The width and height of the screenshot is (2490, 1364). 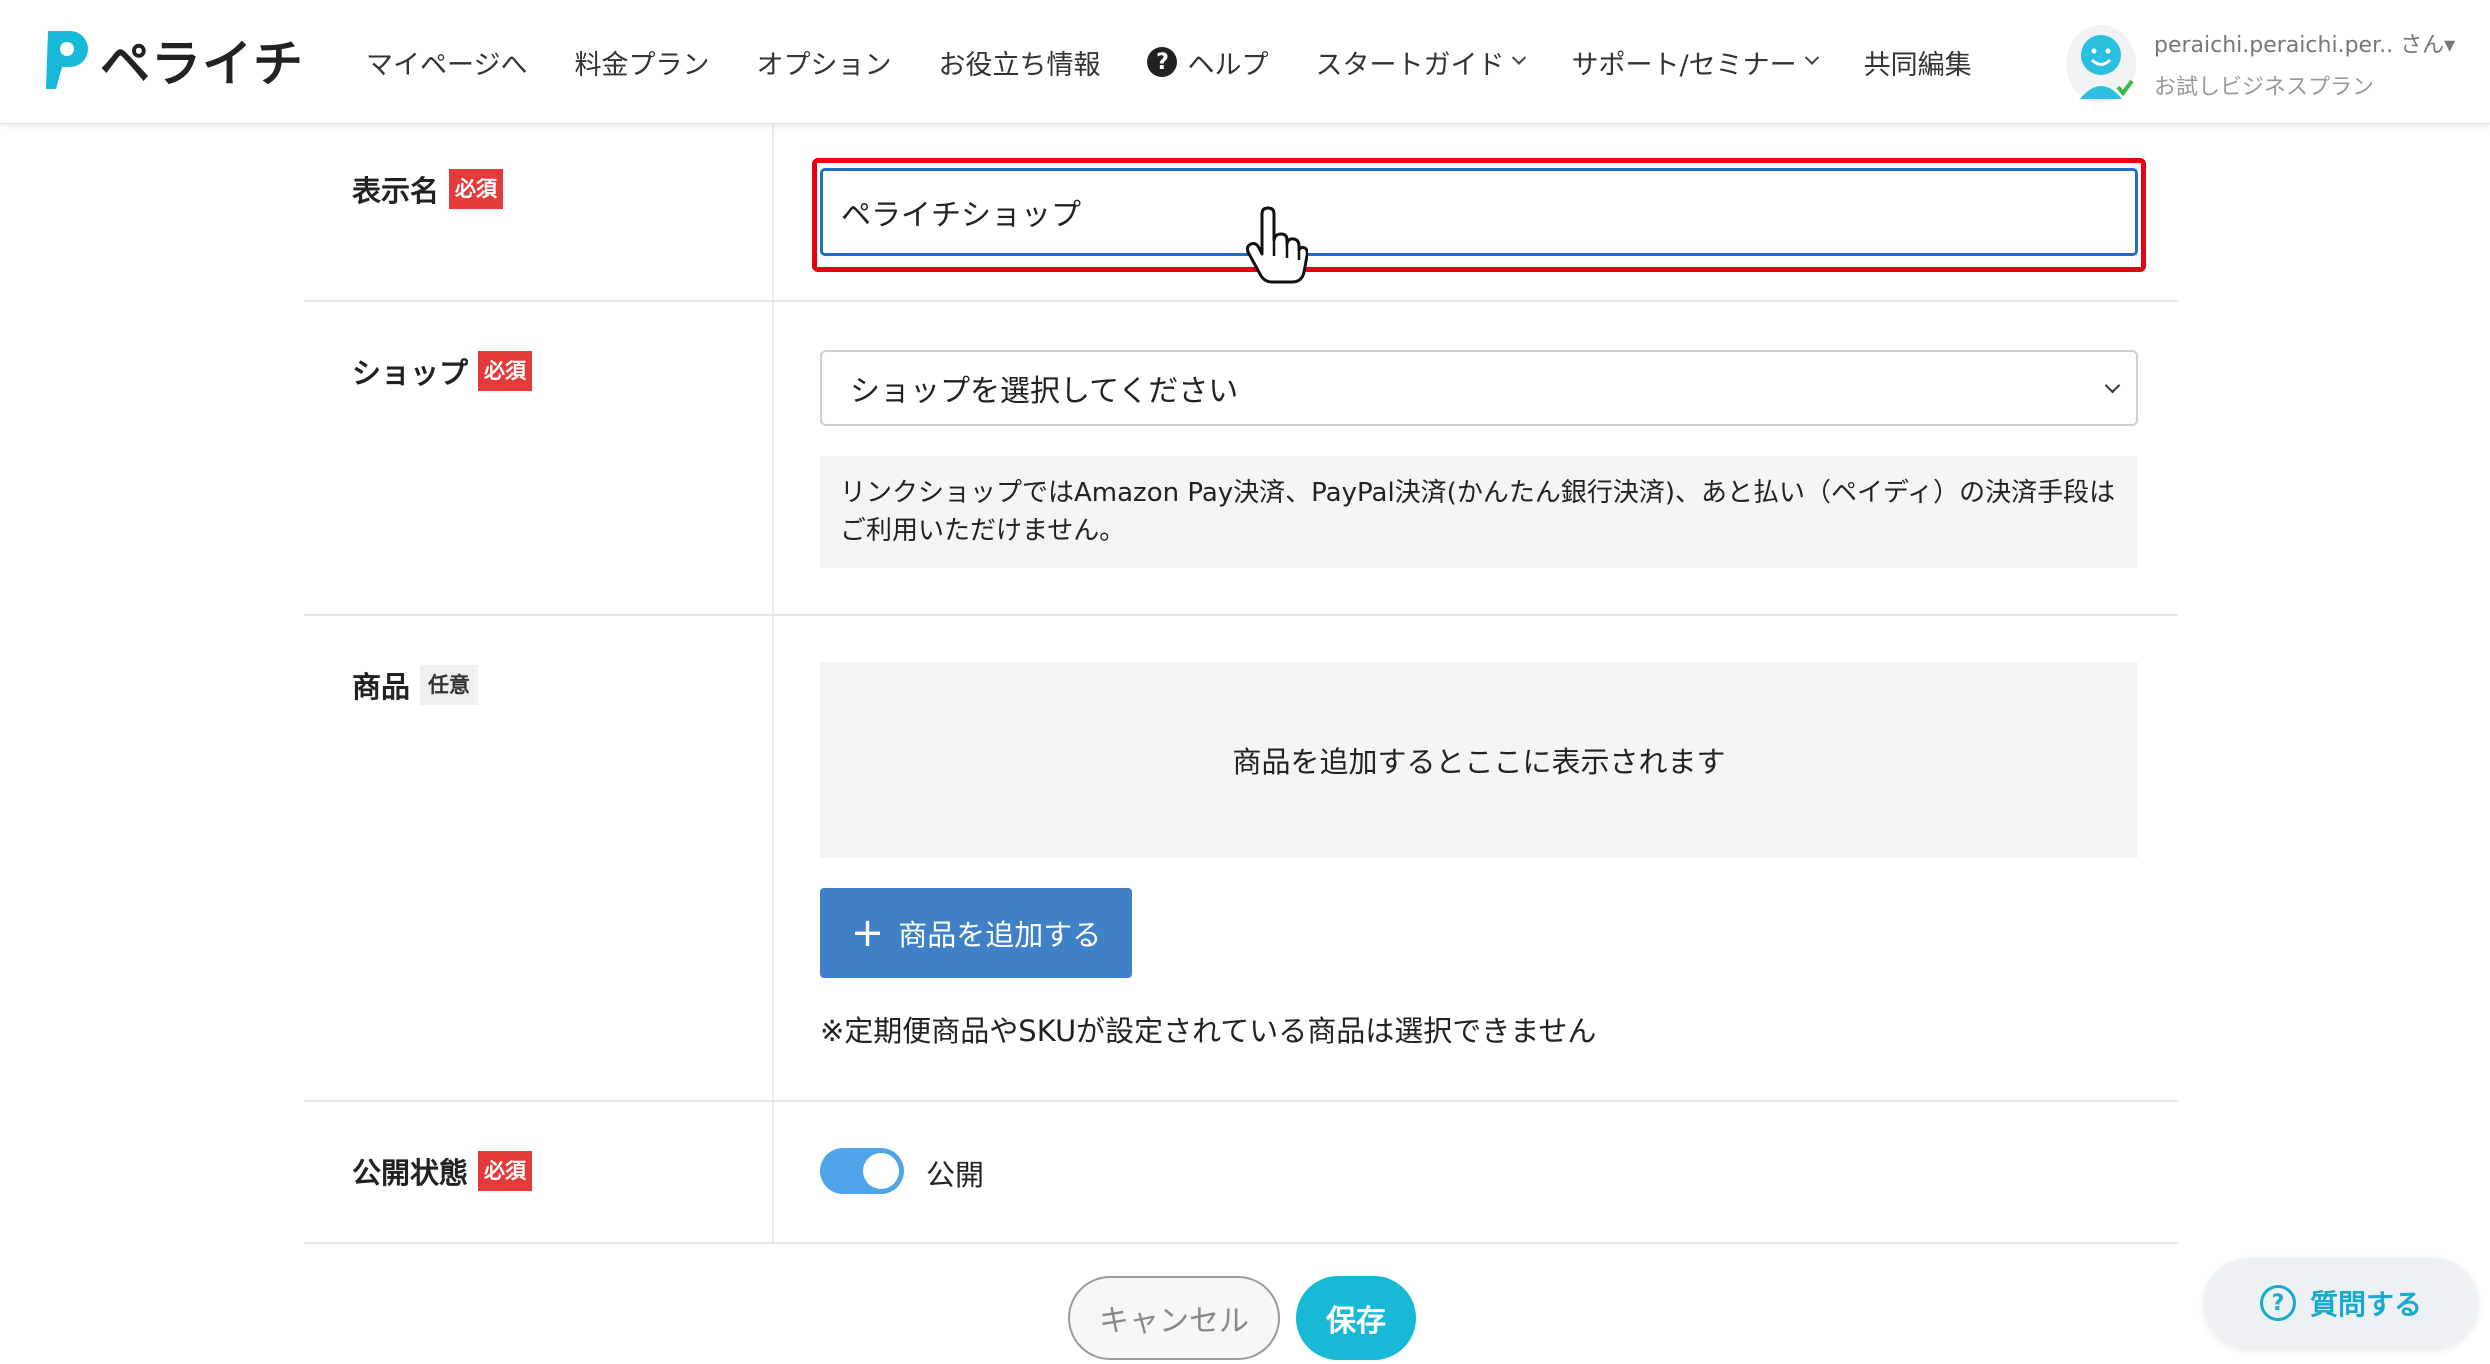 I want to click on nav-co-editing-label: 共同編集, so click(x=1917, y=65).